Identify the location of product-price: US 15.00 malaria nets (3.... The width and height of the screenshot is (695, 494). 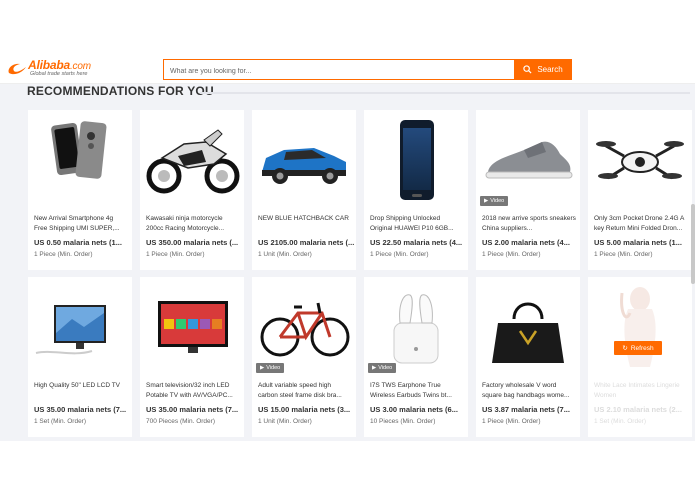
(304, 409).